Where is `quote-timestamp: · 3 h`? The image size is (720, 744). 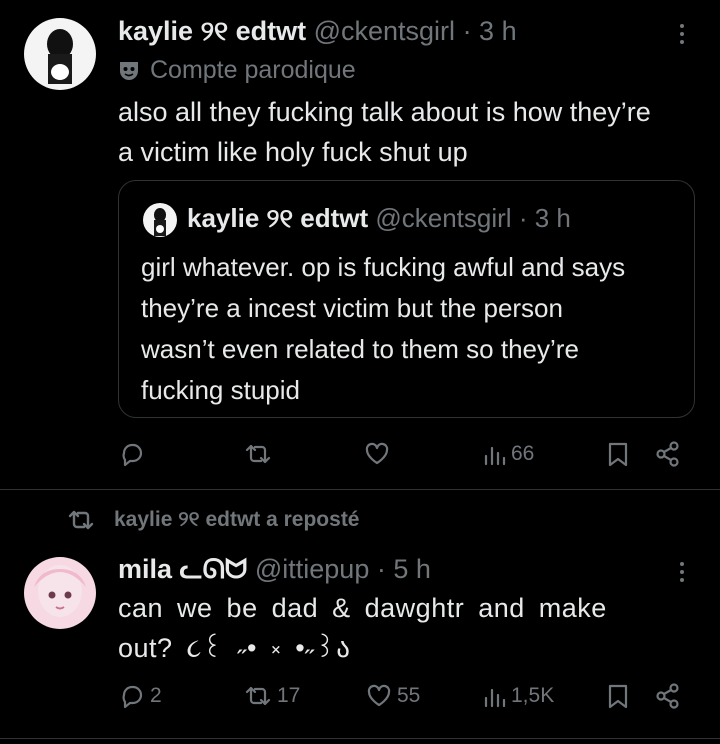
quote-timestamp: · 3 h is located at coordinates (545, 218).